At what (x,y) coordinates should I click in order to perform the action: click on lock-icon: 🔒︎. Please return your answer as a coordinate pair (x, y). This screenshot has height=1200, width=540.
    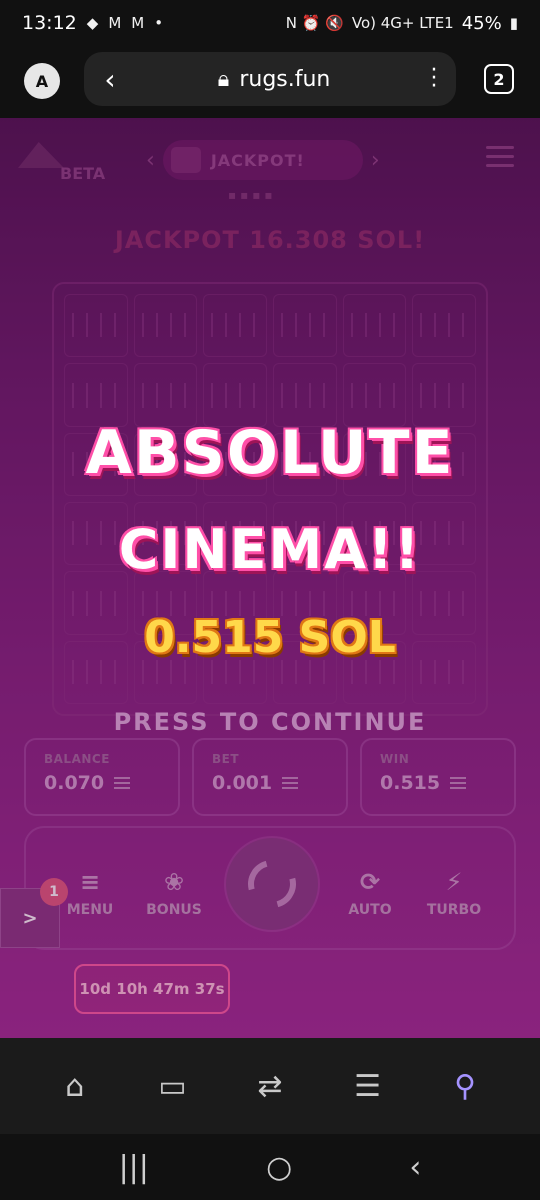
    Looking at the image, I should click on (223, 79).